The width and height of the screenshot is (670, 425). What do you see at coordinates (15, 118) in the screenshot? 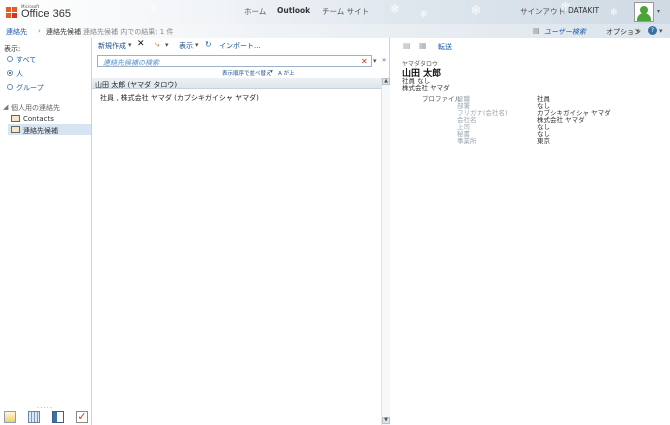
I see `contacts-folder-icon` at bounding box center [15, 118].